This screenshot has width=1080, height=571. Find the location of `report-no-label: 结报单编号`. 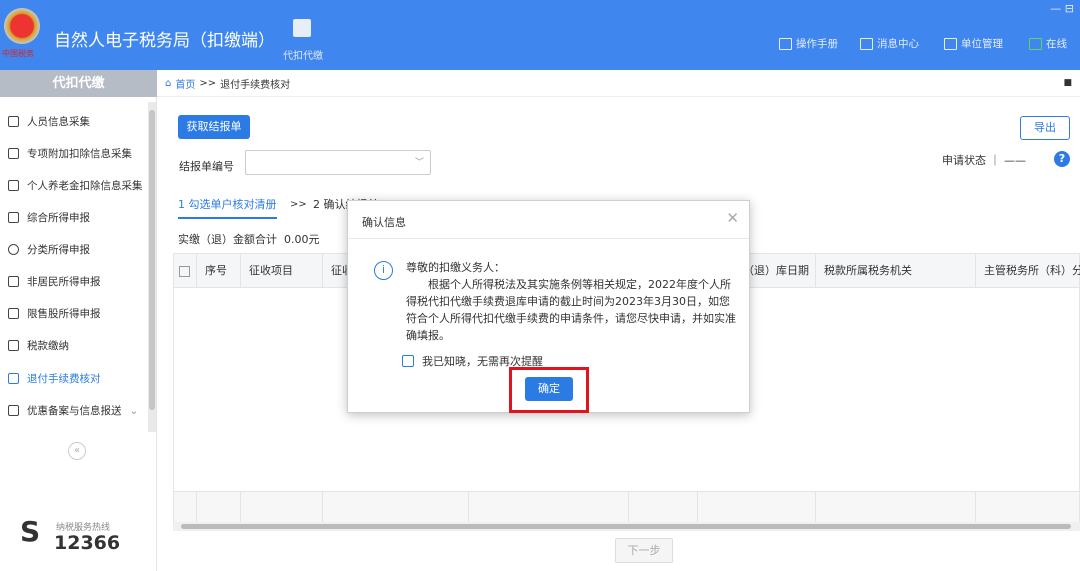

report-no-label: 结报单编号 is located at coordinates (206, 166).